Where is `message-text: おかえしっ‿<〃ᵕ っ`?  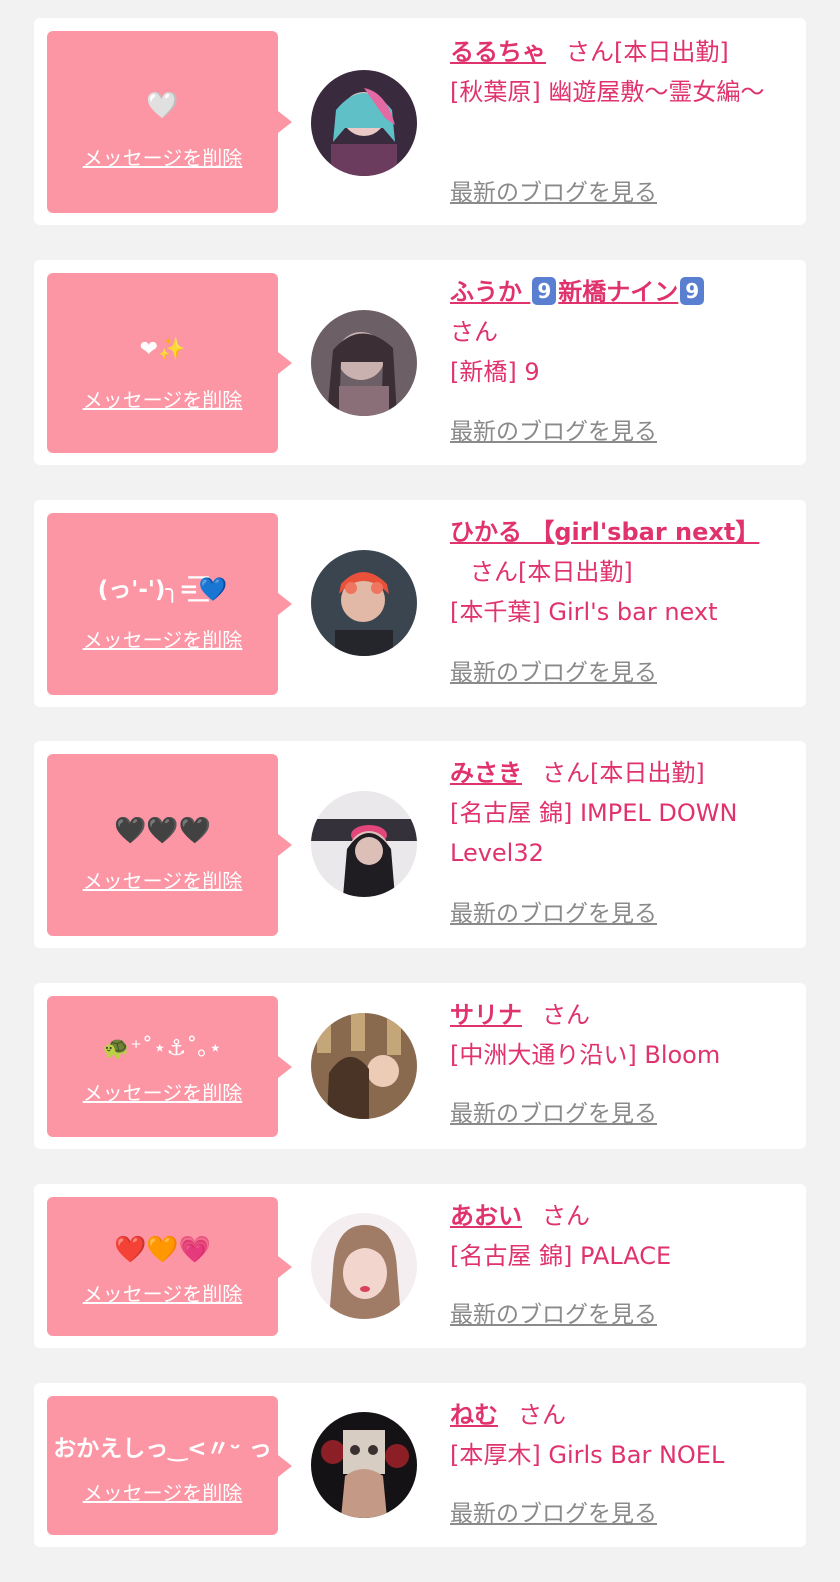 message-text: おかえしっ‿<〃ᵕ っ is located at coordinates (162, 1449).